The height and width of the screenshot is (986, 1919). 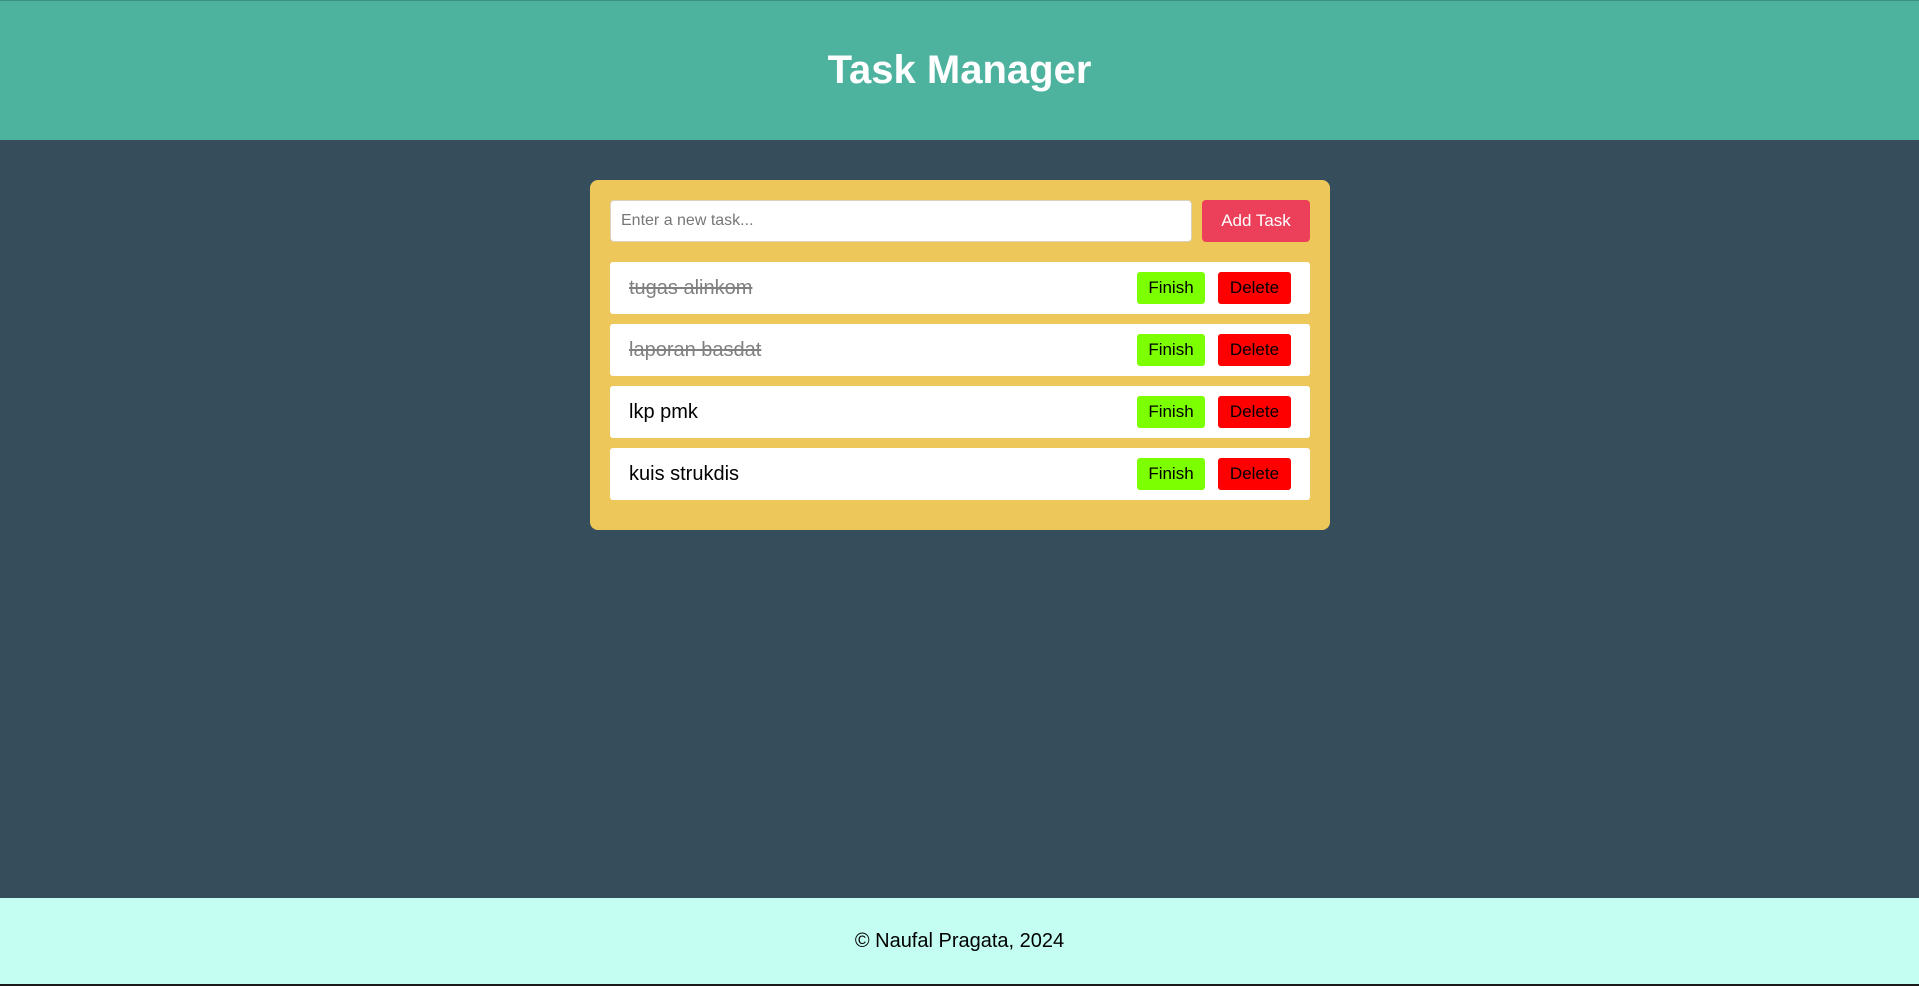 I want to click on page-header: Task Manager, so click(x=959, y=70).